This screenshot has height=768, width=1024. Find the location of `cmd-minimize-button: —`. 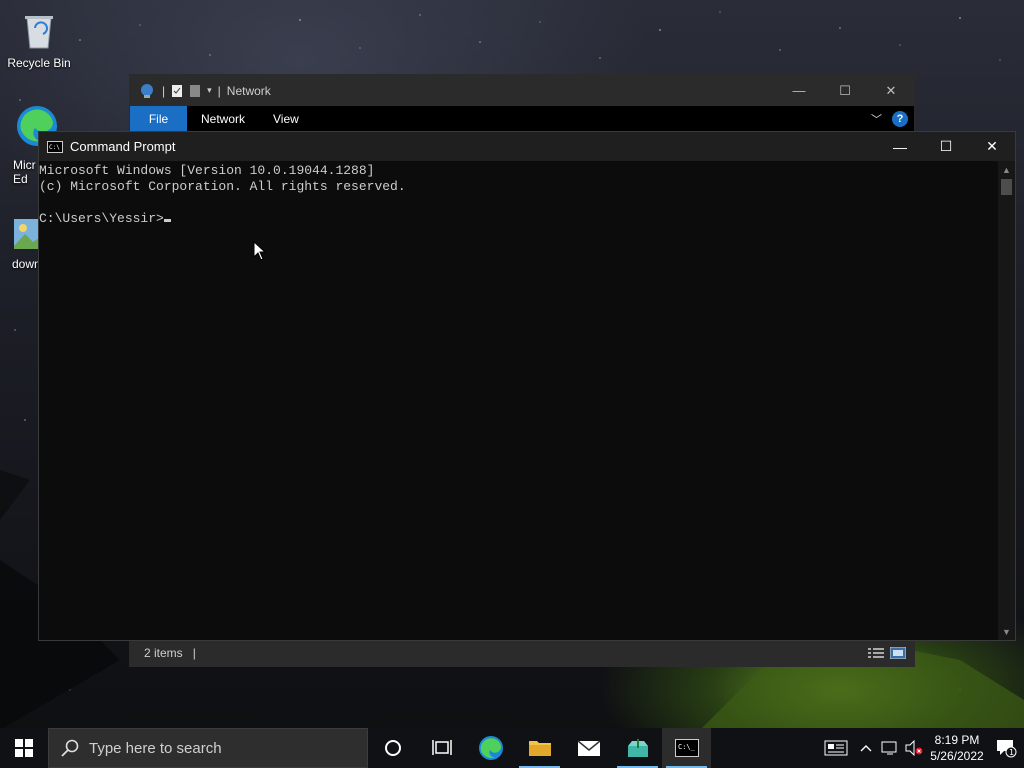

cmd-minimize-button: — is located at coordinates (900, 146).